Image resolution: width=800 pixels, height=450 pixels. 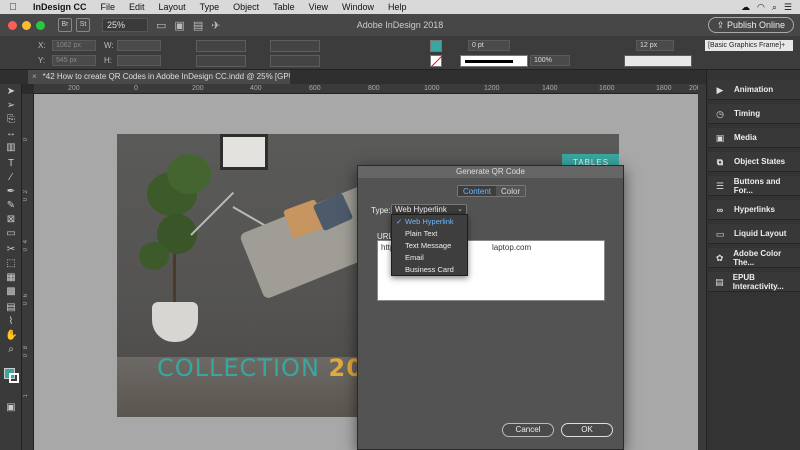 I want to click on selection-tool-icon: ➤, so click(x=11, y=92).